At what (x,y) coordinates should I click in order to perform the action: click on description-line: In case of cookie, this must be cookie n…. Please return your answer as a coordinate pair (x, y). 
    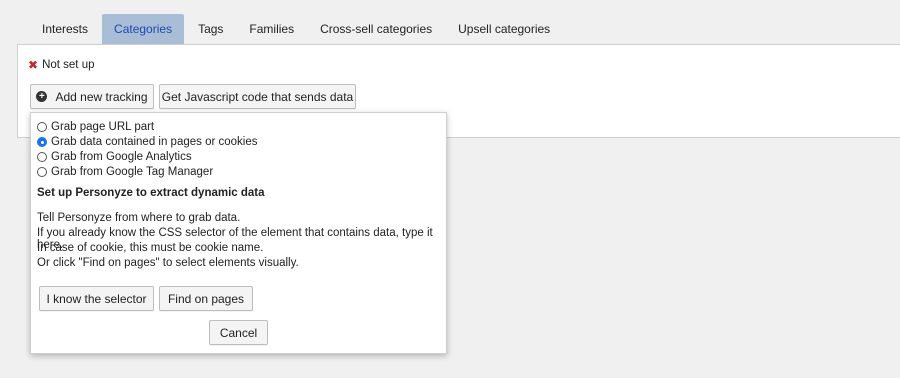
    Looking at the image, I should click on (150, 248).